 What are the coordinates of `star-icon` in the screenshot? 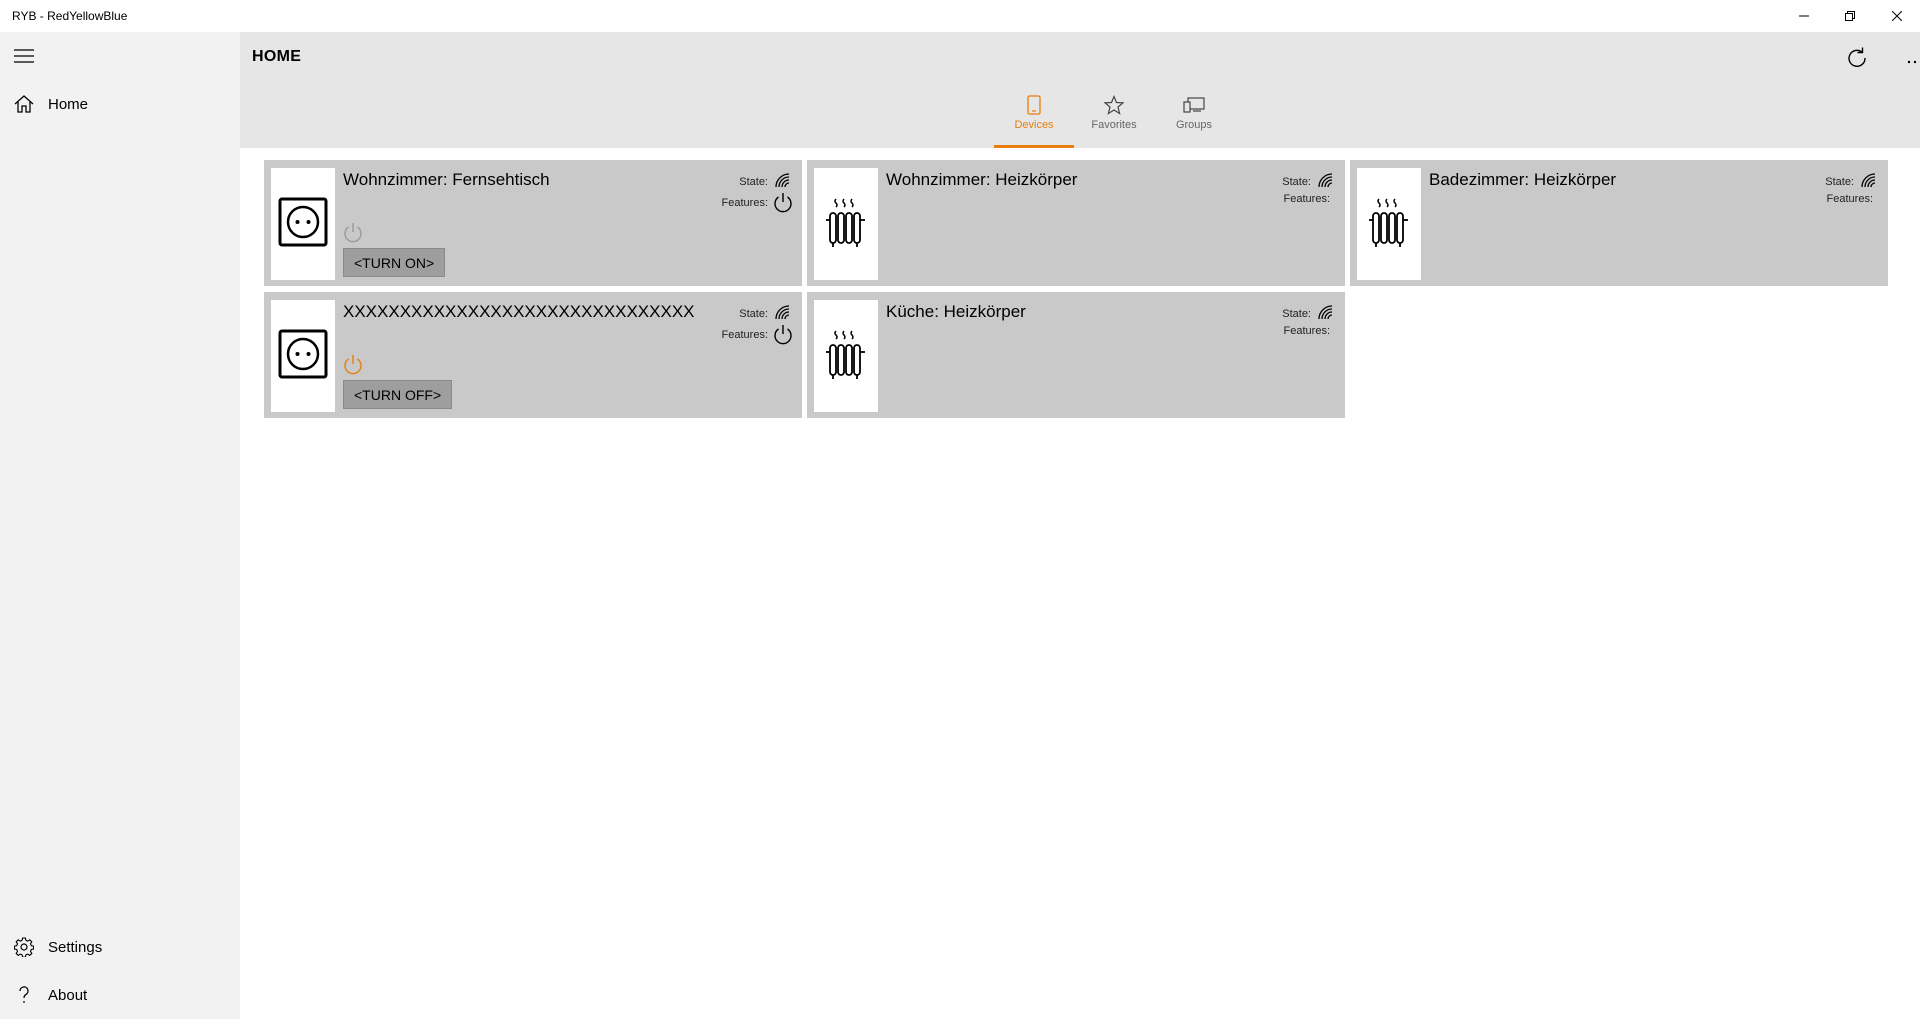 It's located at (1114, 105).